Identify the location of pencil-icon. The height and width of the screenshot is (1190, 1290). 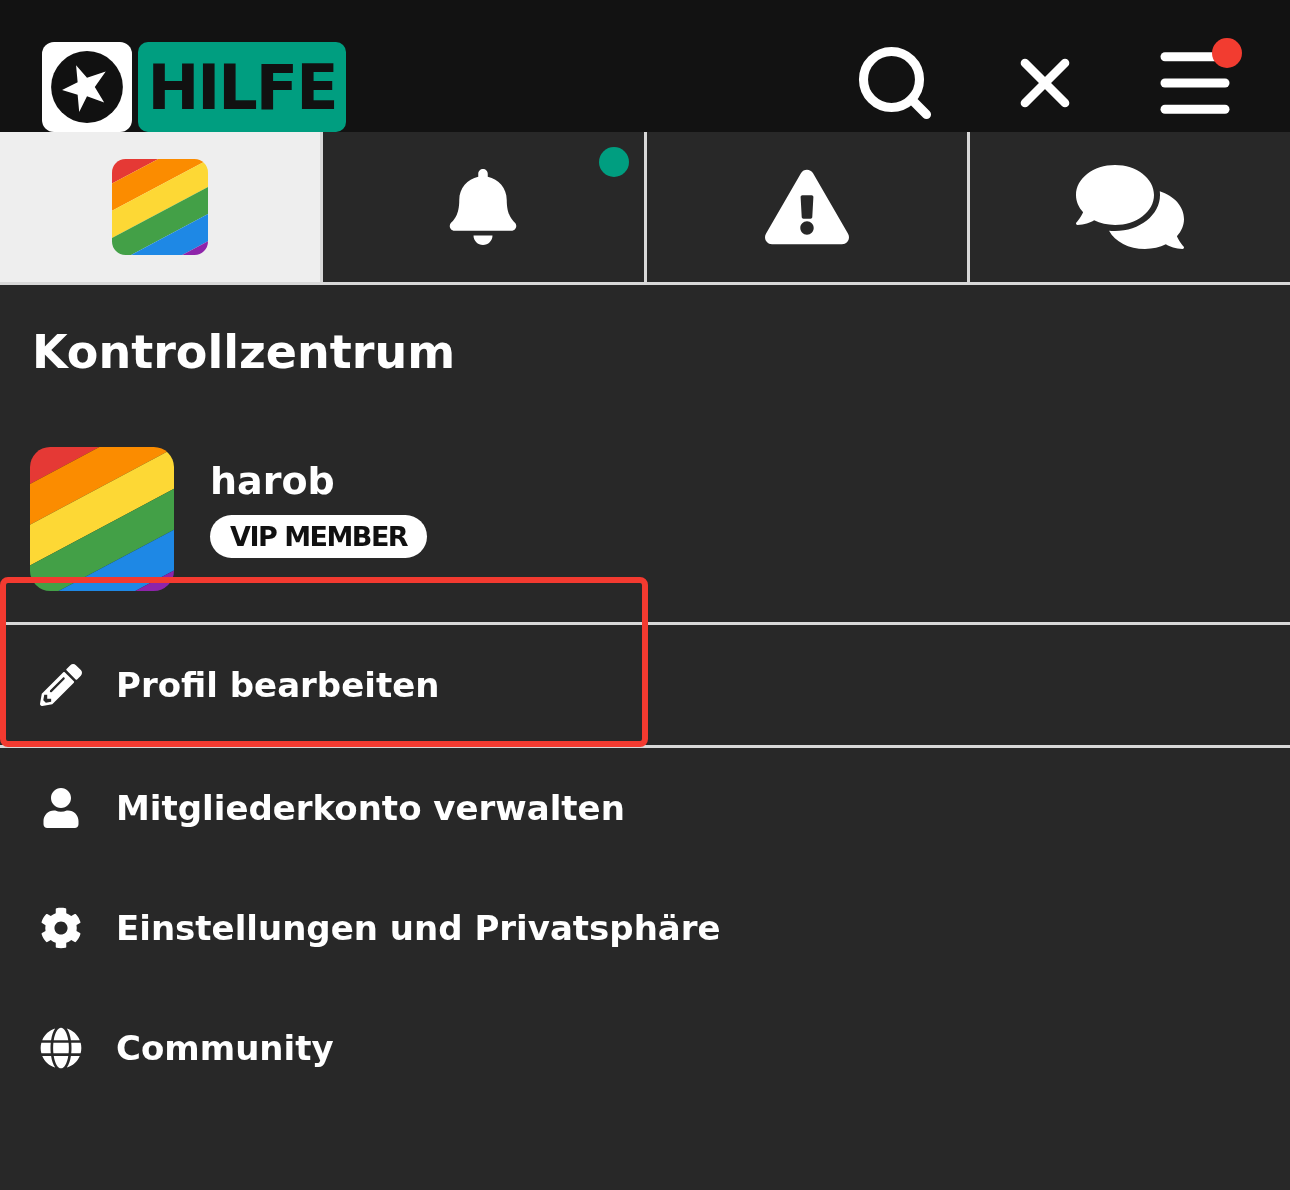
(61, 685).